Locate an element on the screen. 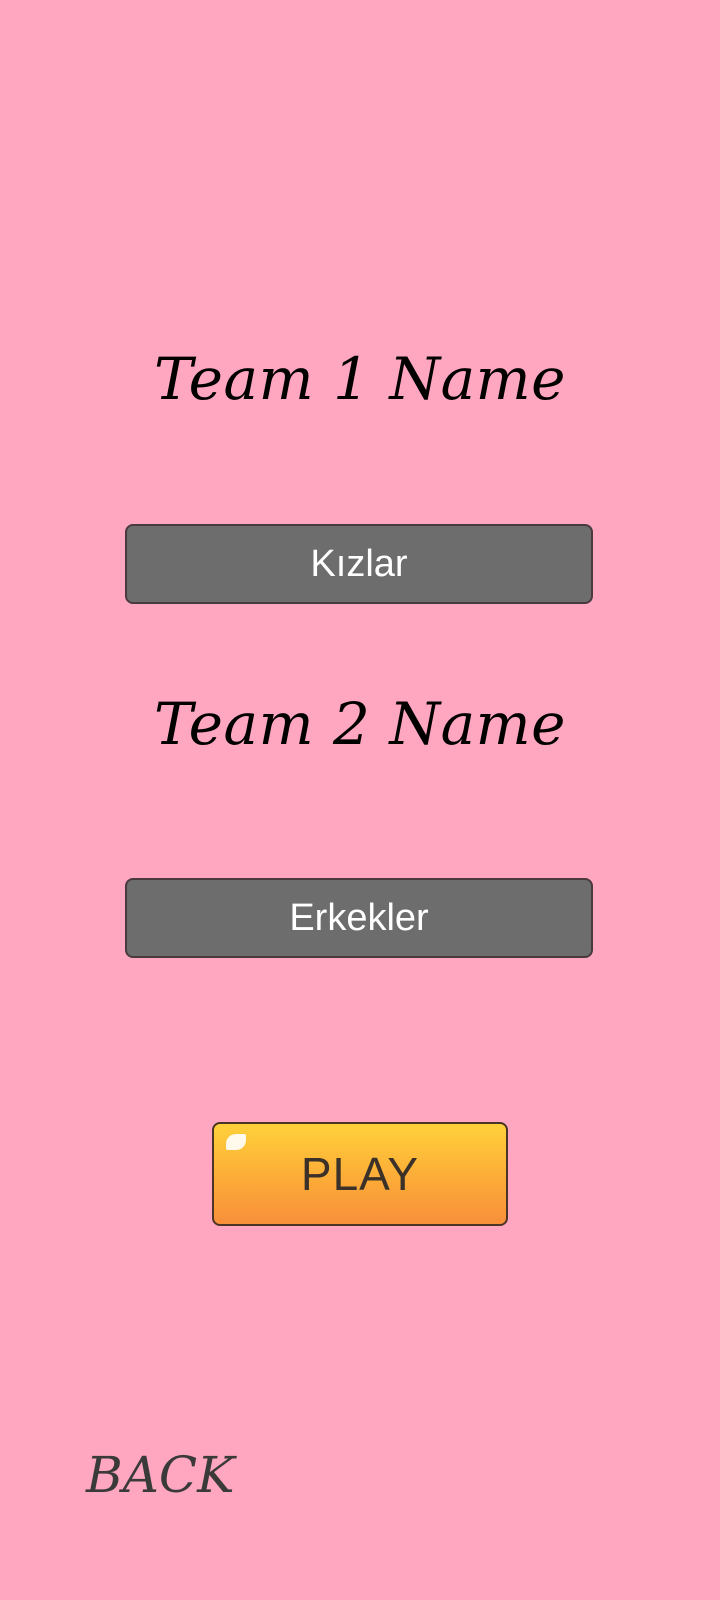 The image size is (720, 1600). team2-name-label: Team 2 Name is located at coordinates (359, 724).